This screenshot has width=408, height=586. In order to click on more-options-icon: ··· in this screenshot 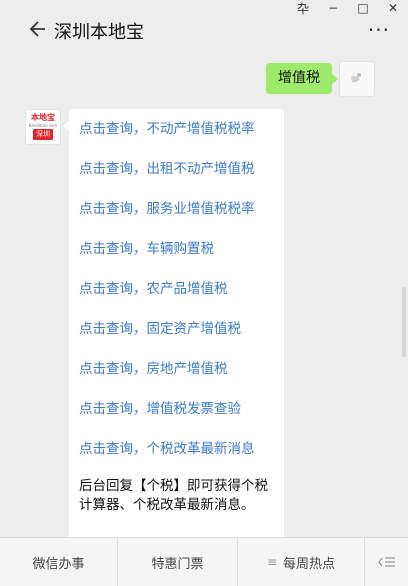, I will do `click(379, 30)`.